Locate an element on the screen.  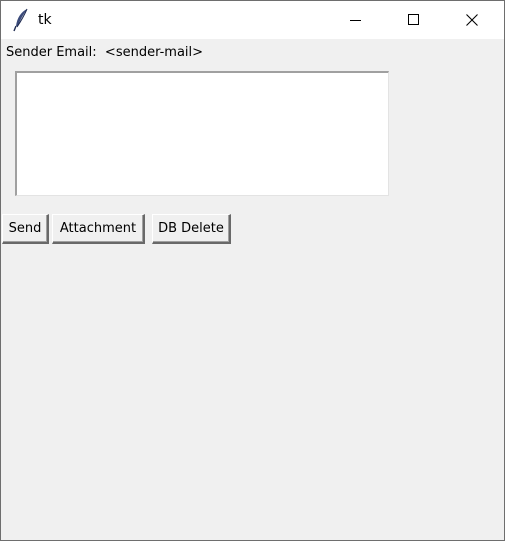
title-bar: tk is located at coordinates (252, 20).